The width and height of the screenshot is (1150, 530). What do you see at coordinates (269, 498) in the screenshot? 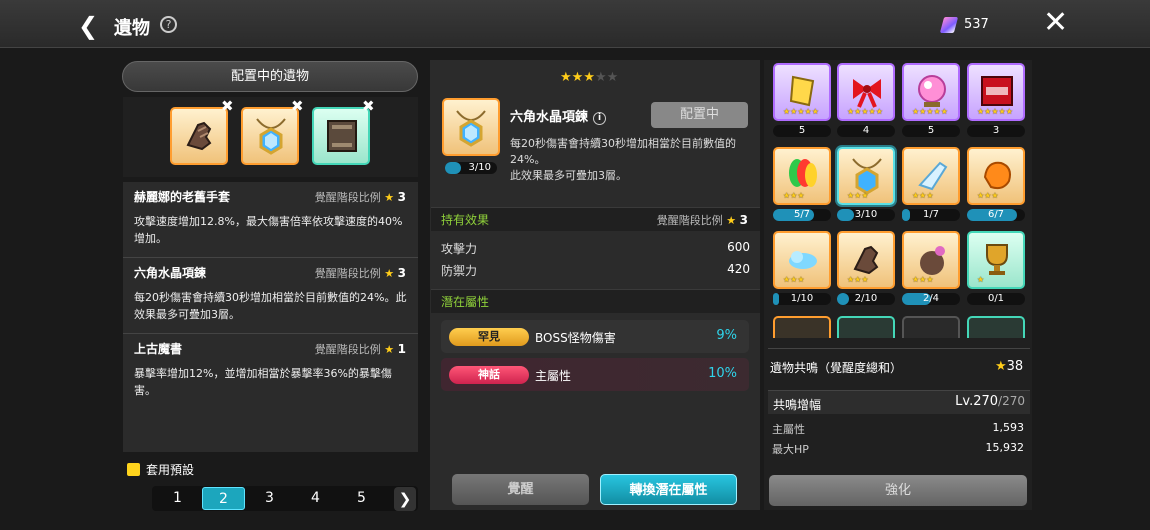
I see `page-3: 3` at bounding box center [269, 498].